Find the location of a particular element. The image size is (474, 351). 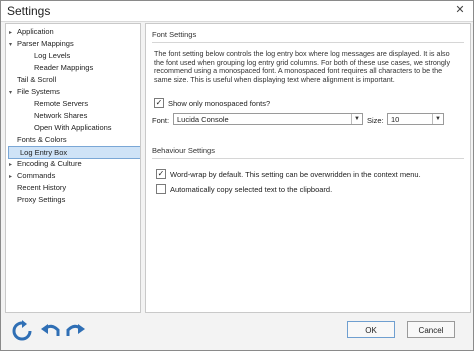

close-icon: ✕ is located at coordinates (460, 10).